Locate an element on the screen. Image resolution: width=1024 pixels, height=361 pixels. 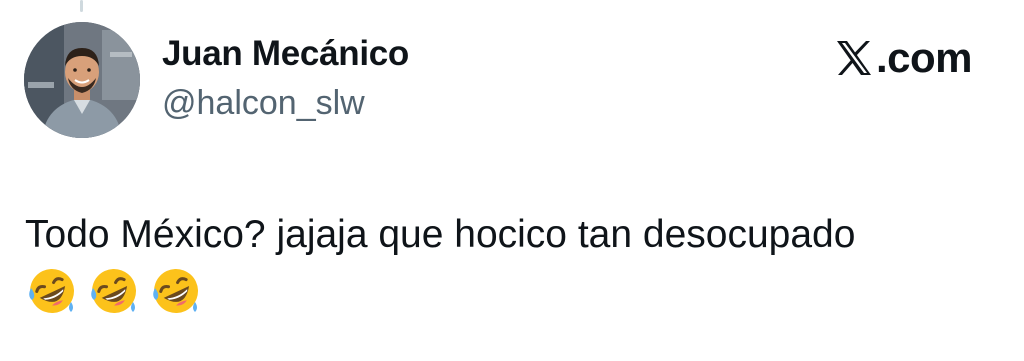
mechanic-avatar-icon is located at coordinates (82, 80).